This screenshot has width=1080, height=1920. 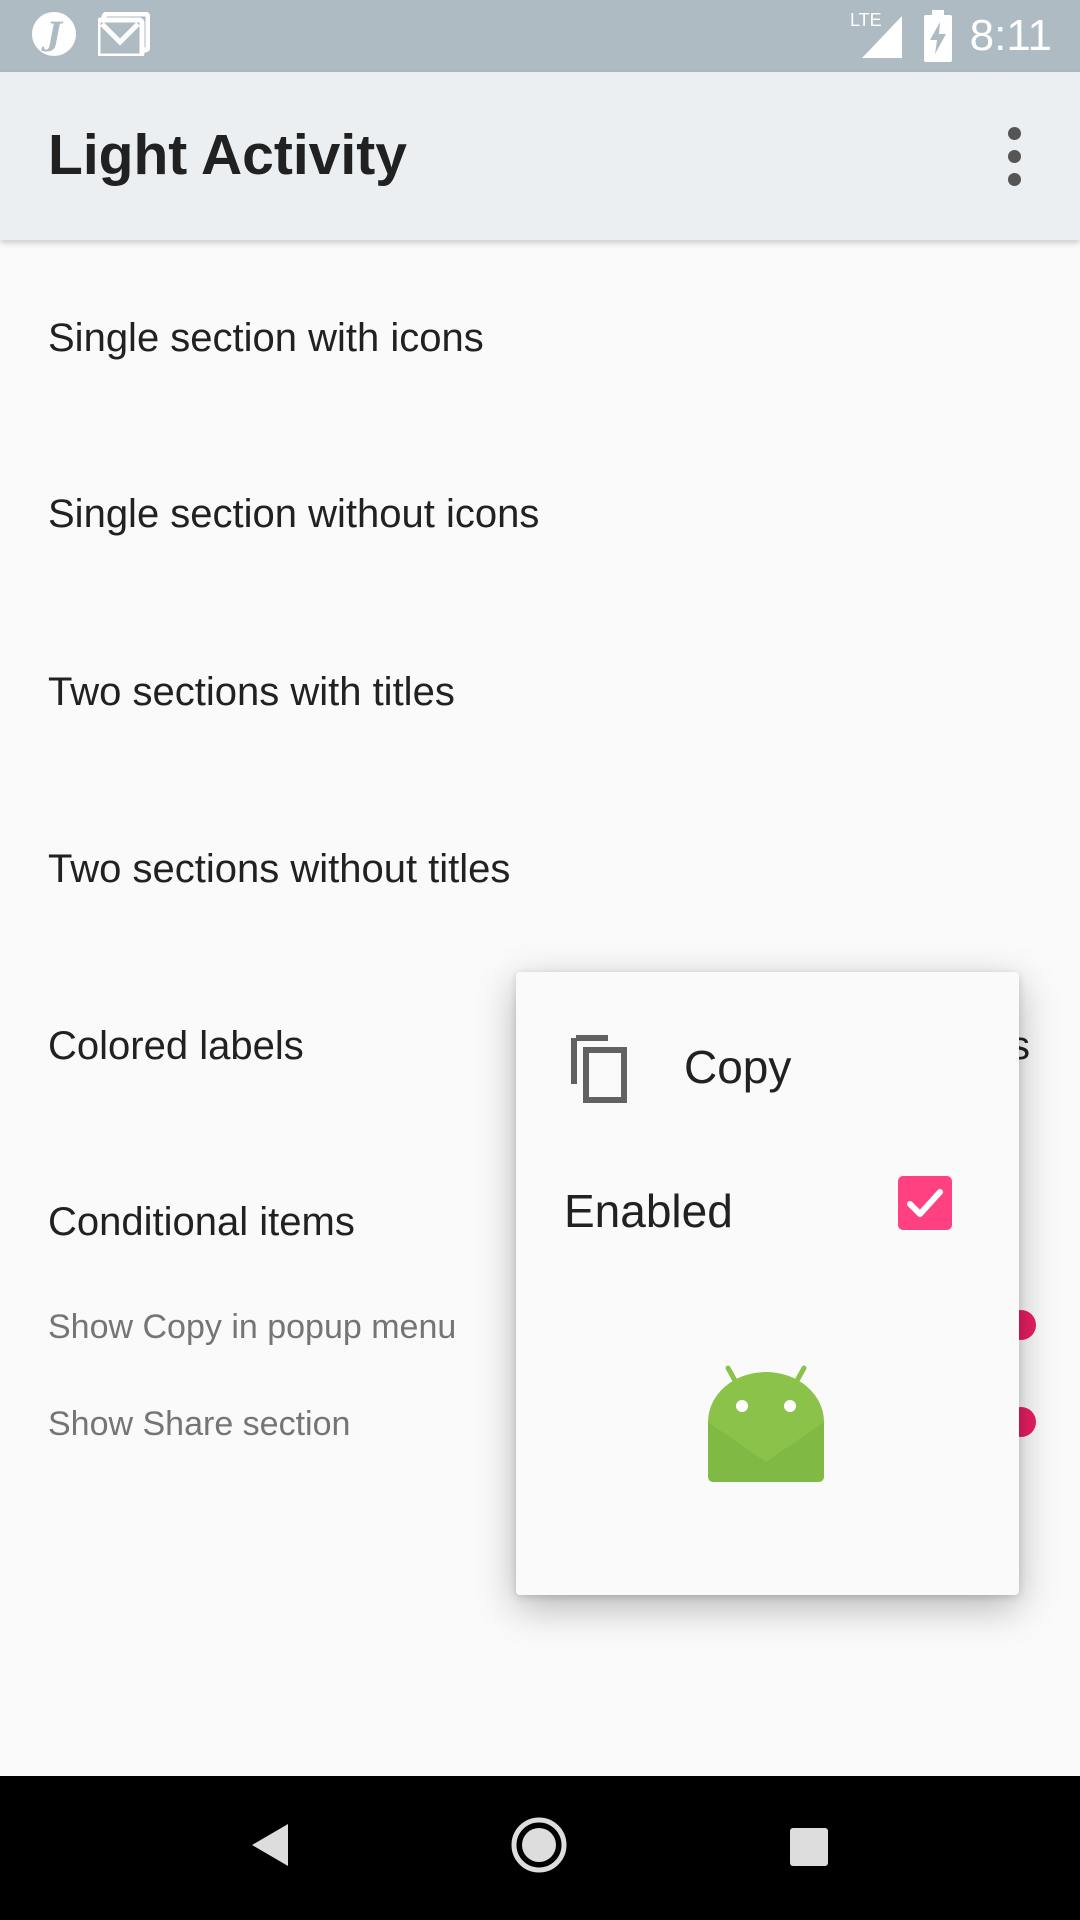 I want to click on home-icon, so click(x=539, y=1845).